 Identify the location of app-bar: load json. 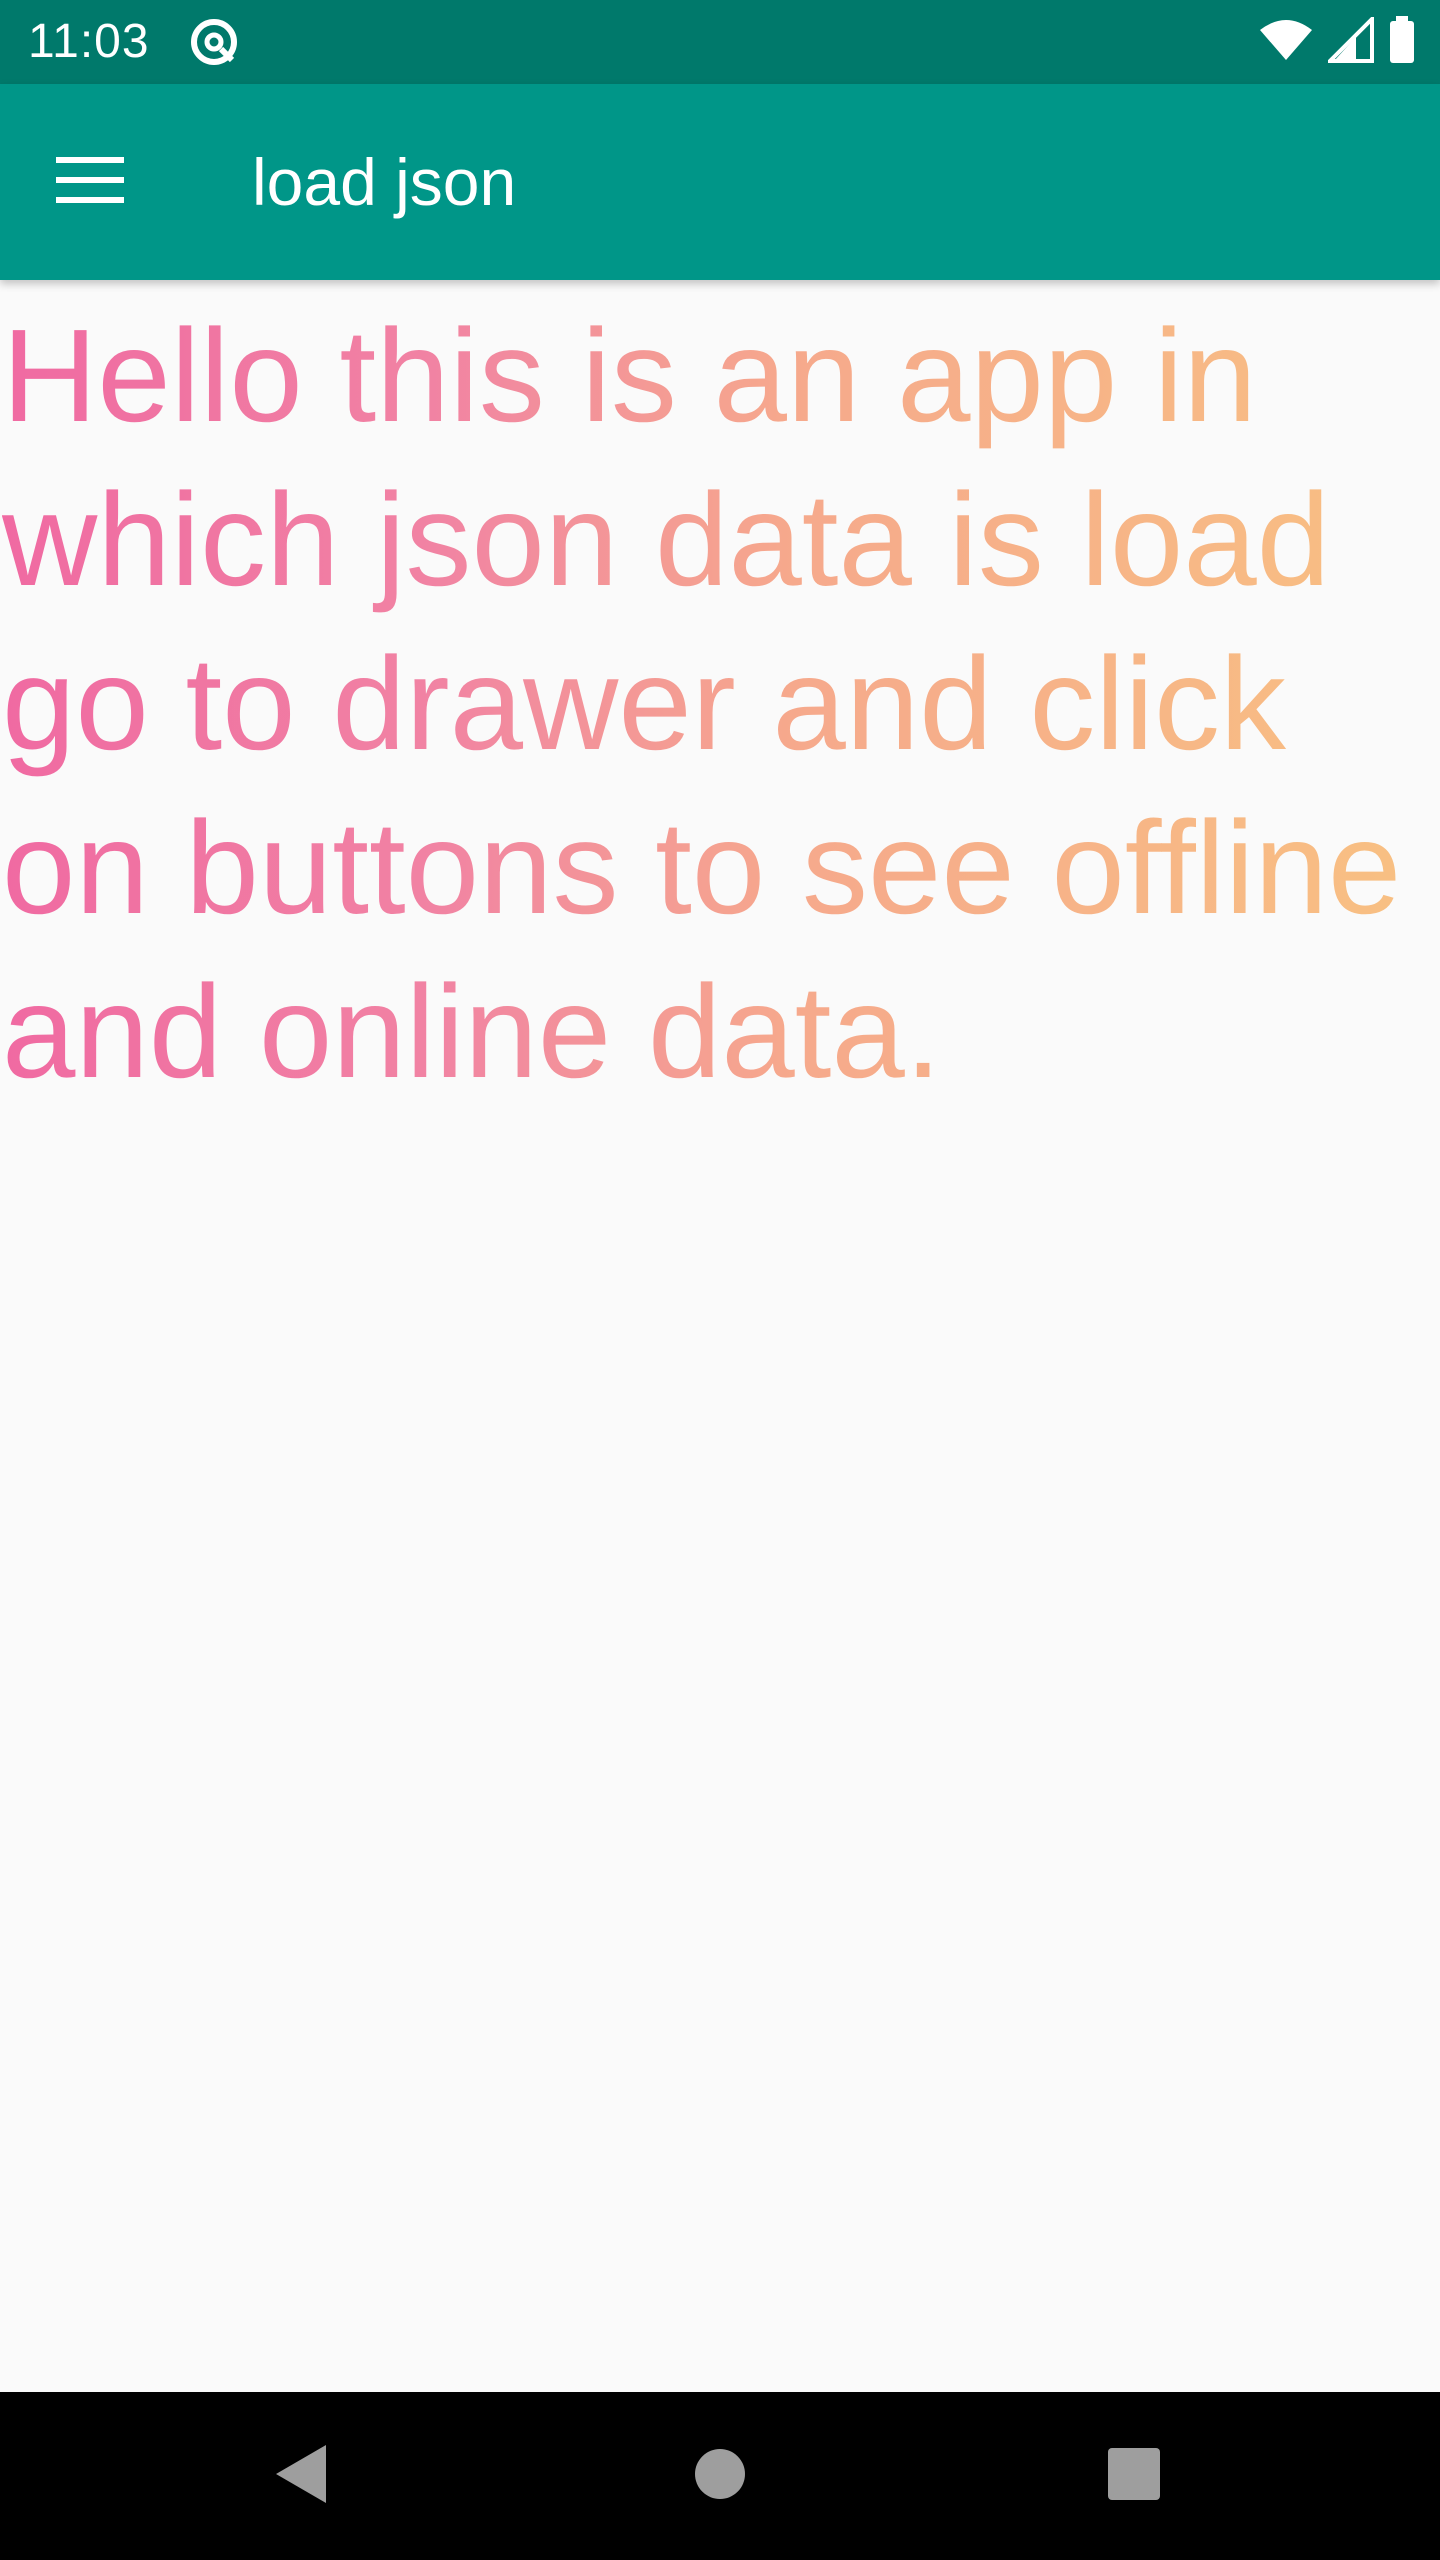
(720, 182).